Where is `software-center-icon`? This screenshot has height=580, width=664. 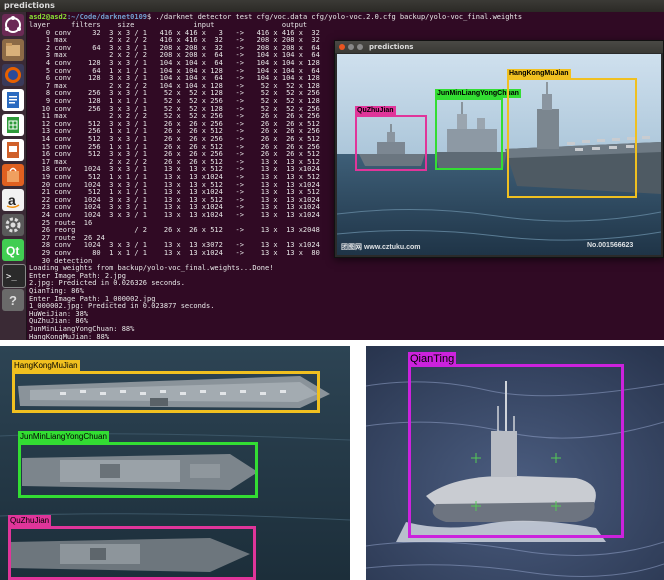
software-center-icon is located at coordinates (13, 175).